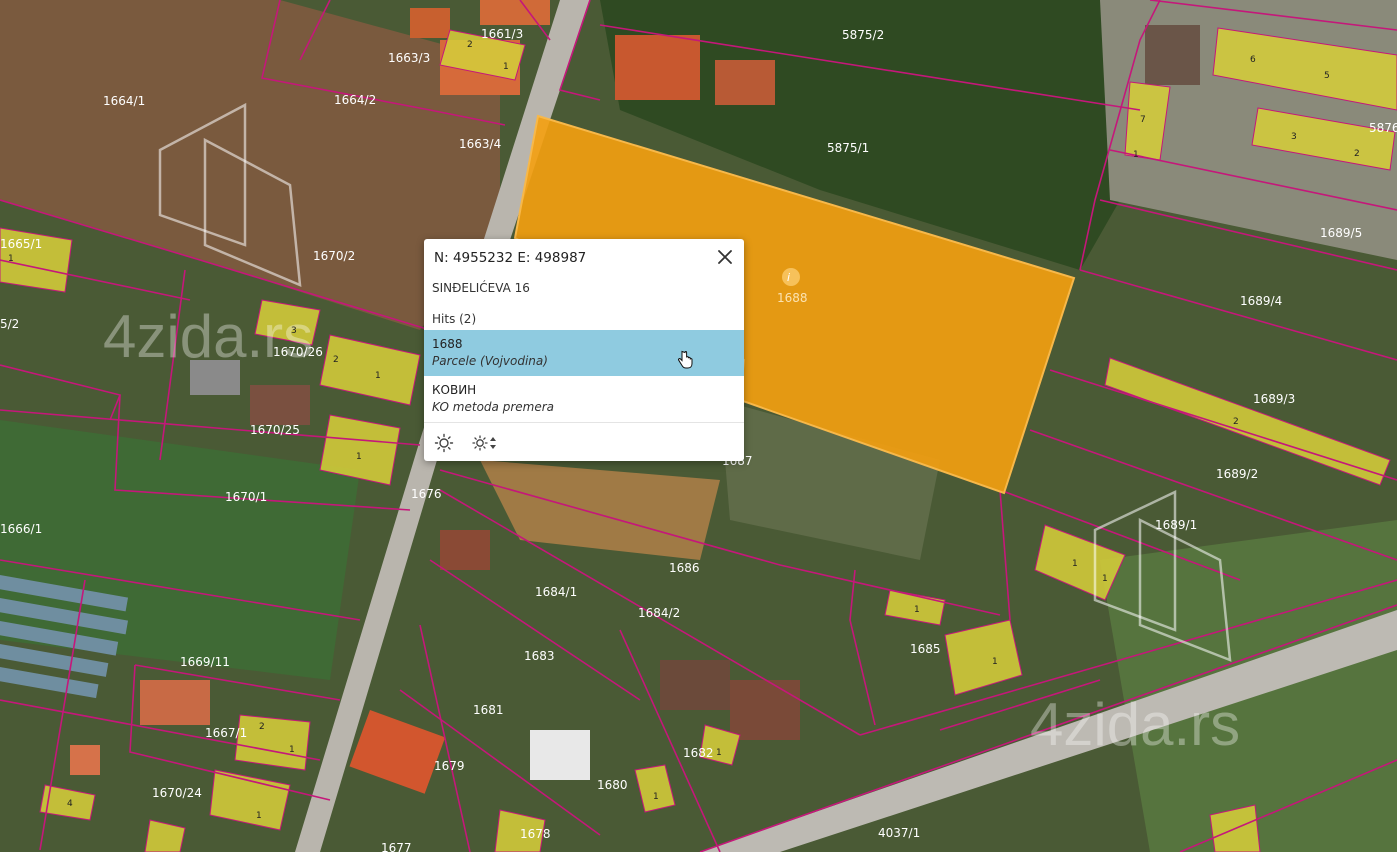  Describe the element at coordinates (1253, 60) in the screenshot. I see `building-label: 6` at that location.